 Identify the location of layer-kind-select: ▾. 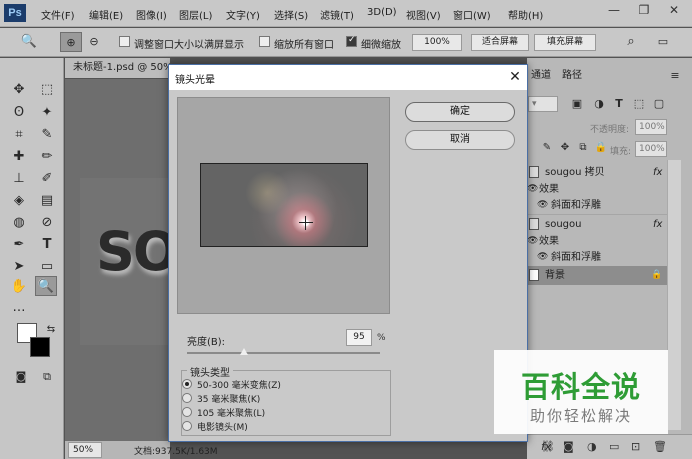
(543, 104).